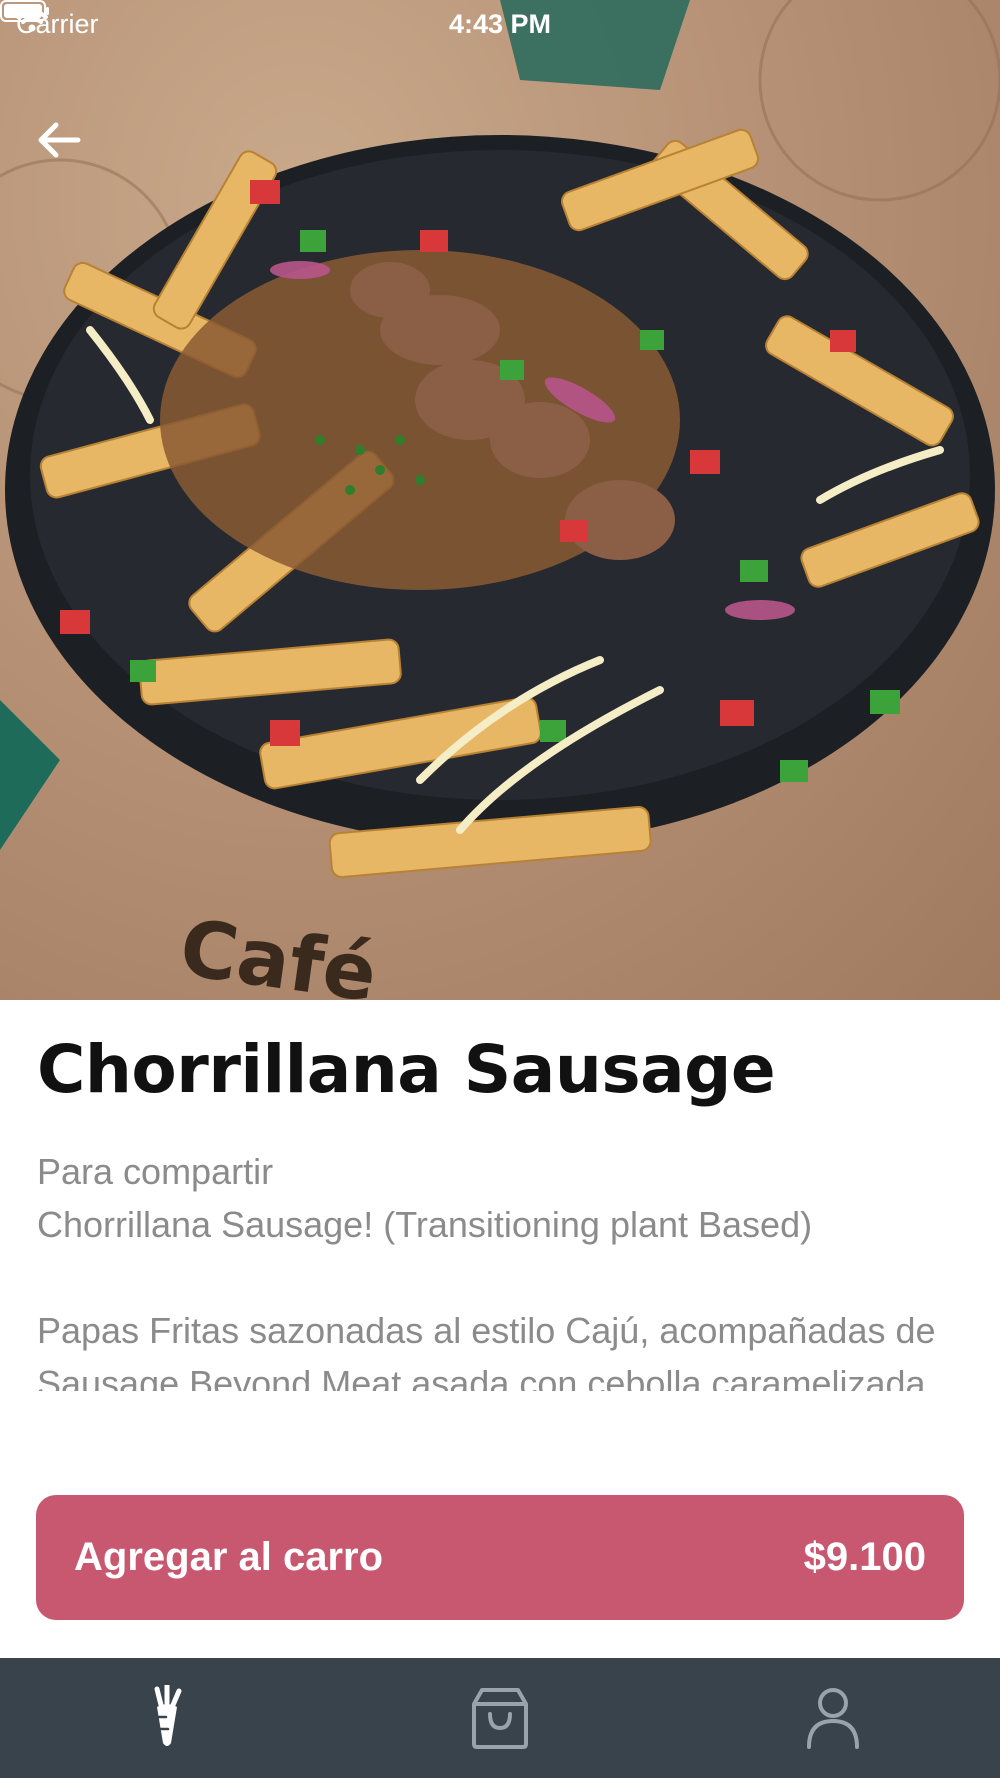  I want to click on tab-bar, so click(500, 1718).